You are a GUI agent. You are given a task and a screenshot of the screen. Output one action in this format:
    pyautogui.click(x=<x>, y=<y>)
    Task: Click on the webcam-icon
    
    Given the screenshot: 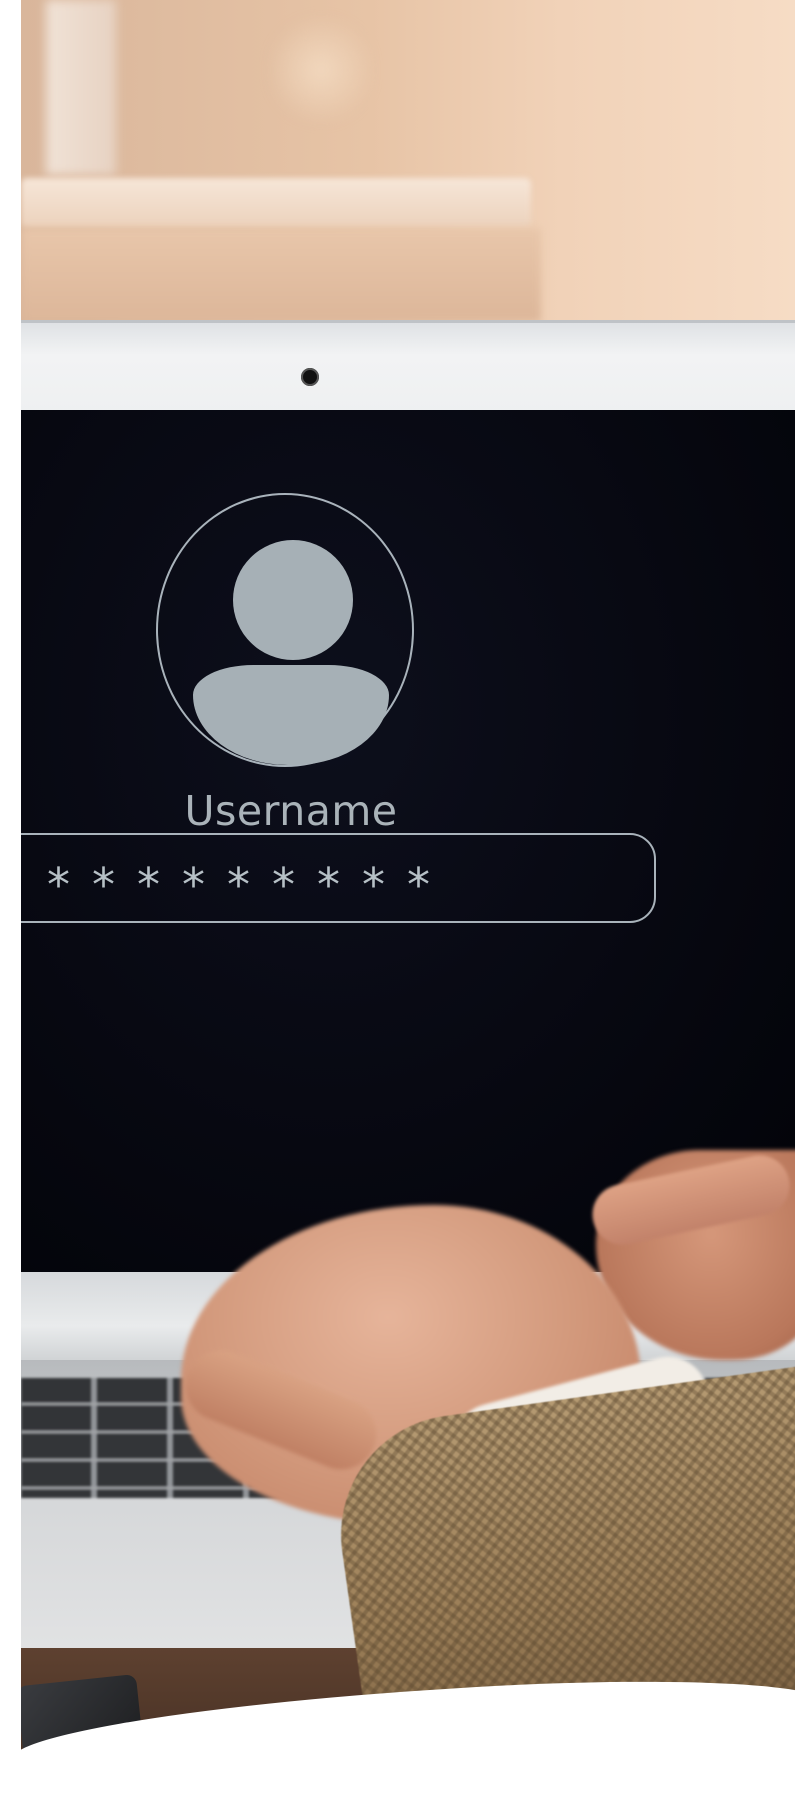 What is the action you would take?
    pyautogui.click(x=310, y=377)
    